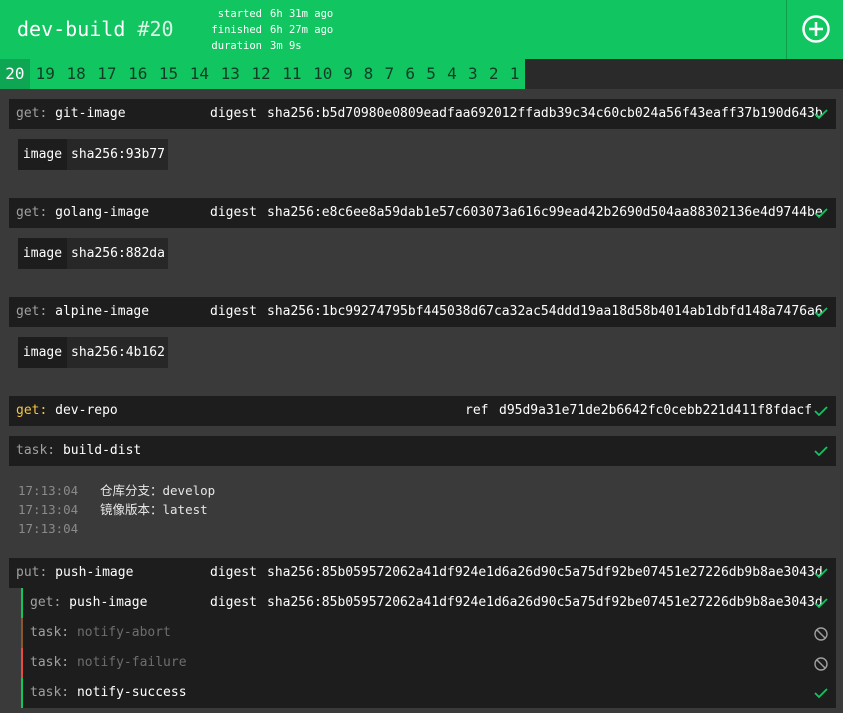 This screenshot has width=843, height=713. Describe the element at coordinates (131, 662) in the screenshot. I see `step-name: notify-failure` at that location.